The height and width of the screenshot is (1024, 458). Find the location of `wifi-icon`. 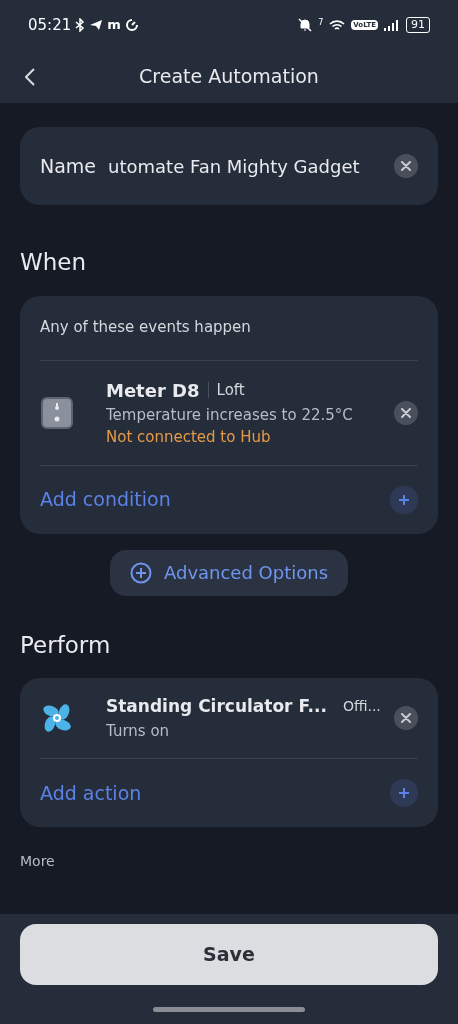

wifi-icon is located at coordinates (337, 25).